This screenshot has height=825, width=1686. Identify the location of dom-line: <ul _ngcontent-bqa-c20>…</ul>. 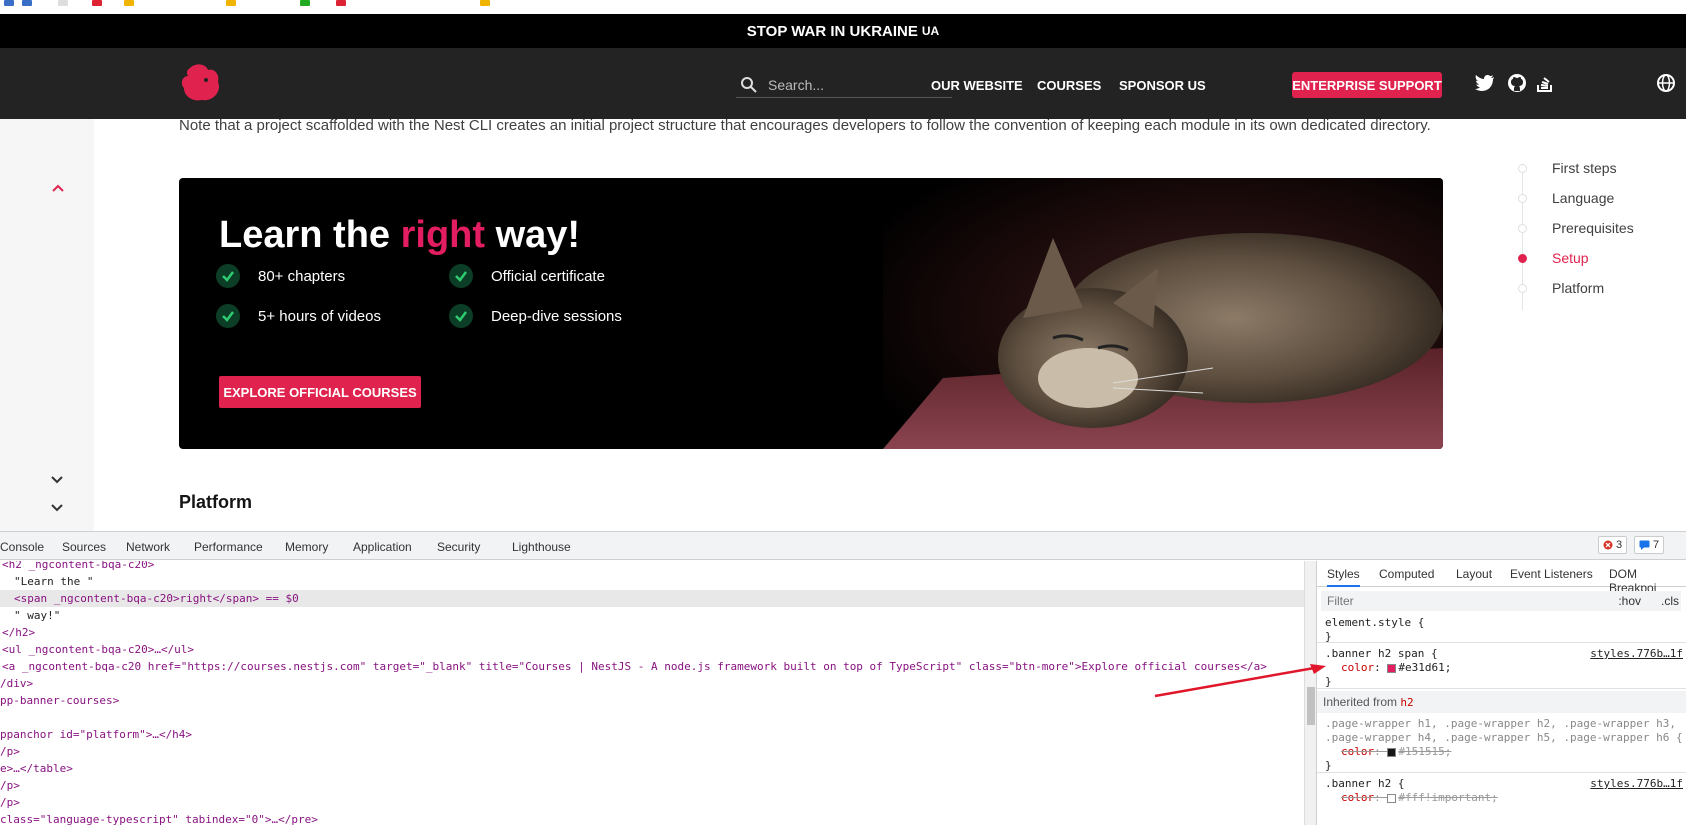
(652, 649).